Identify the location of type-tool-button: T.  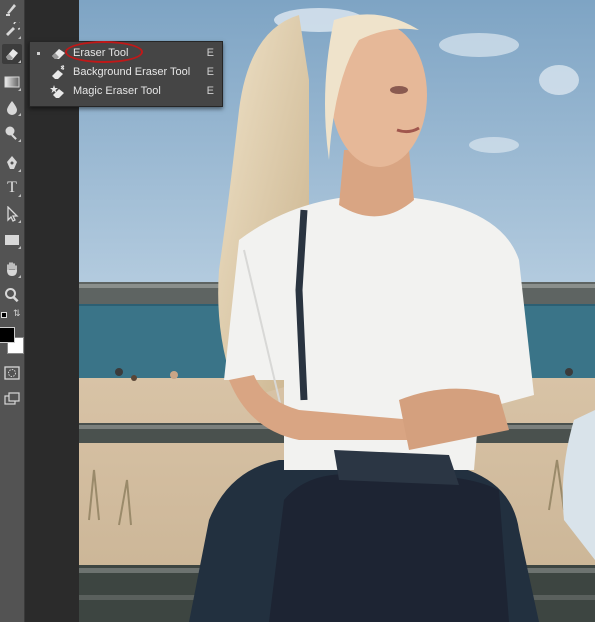
(12, 188).